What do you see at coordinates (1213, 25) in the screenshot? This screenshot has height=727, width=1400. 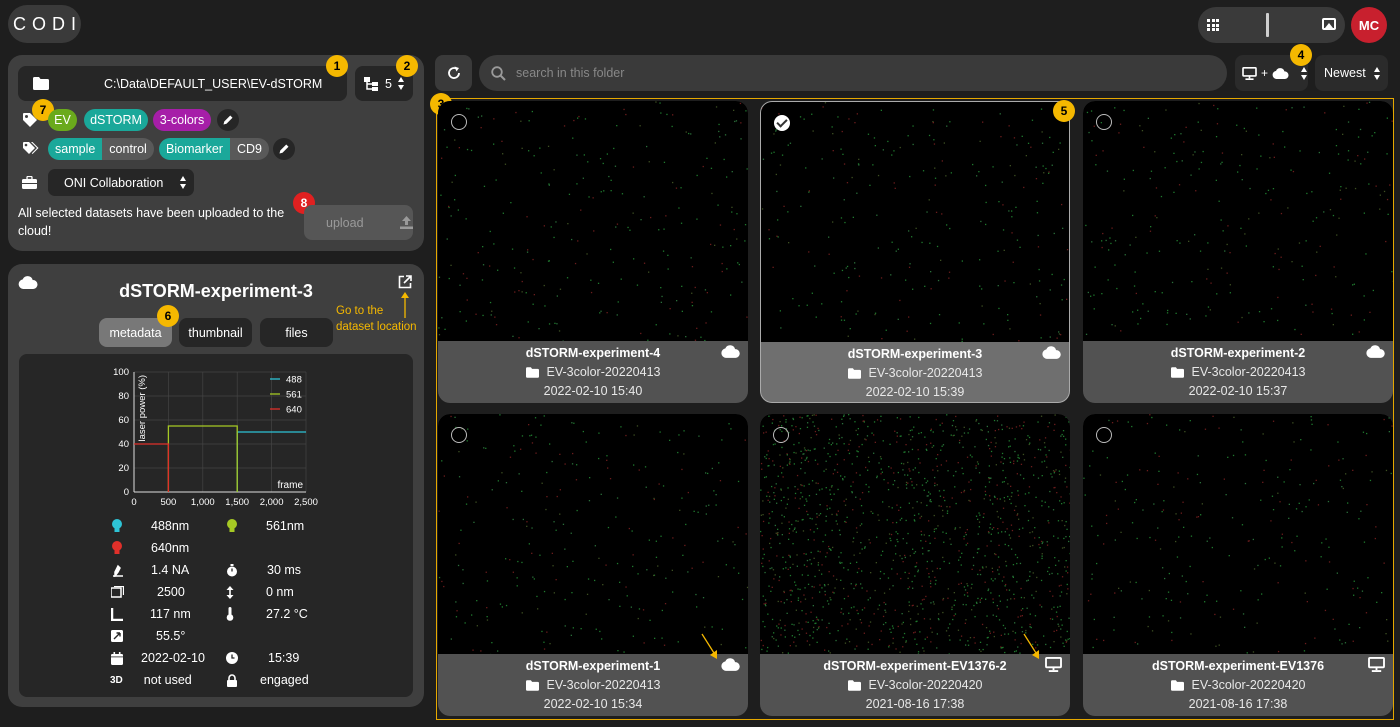 I see `grid-view-icon` at bounding box center [1213, 25].